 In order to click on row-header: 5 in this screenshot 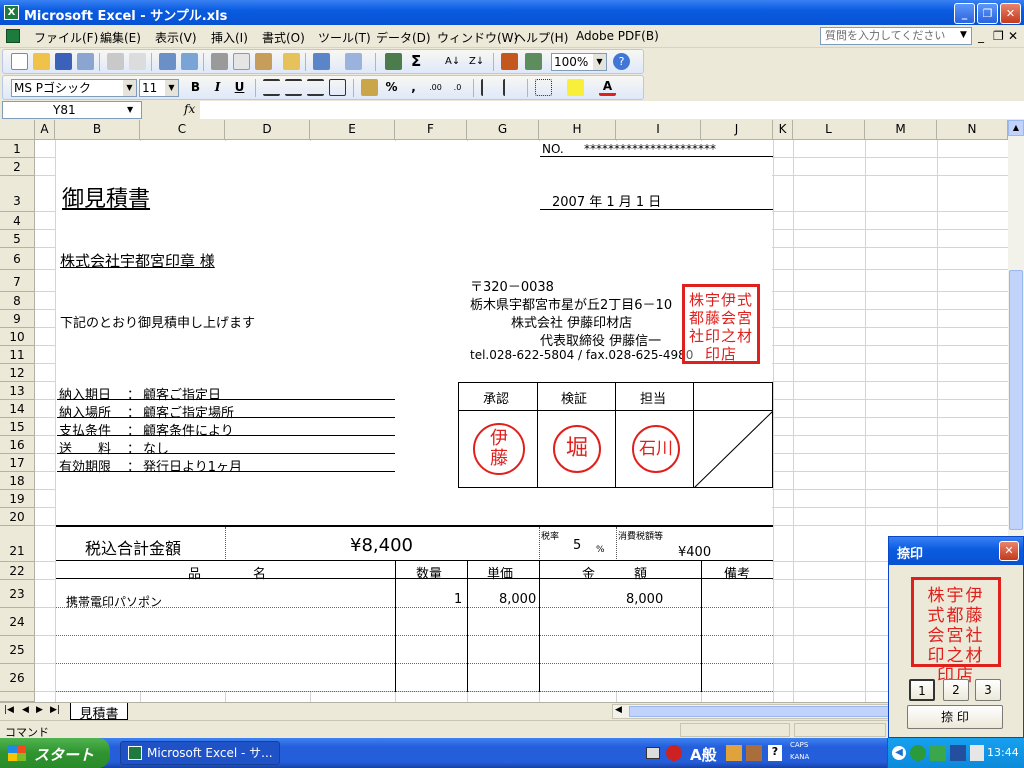, I will do `click(17, 239)`.